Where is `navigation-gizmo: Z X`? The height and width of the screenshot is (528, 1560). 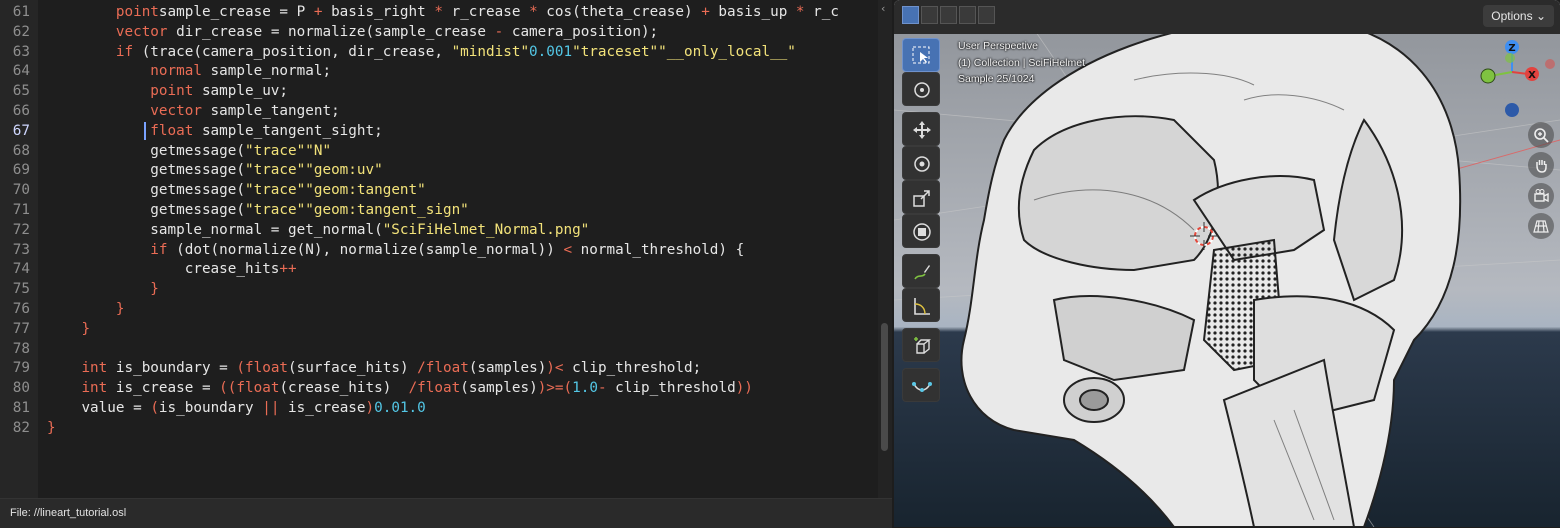
navigation-gizmo: Z X is located at coordinates (1512, 82).